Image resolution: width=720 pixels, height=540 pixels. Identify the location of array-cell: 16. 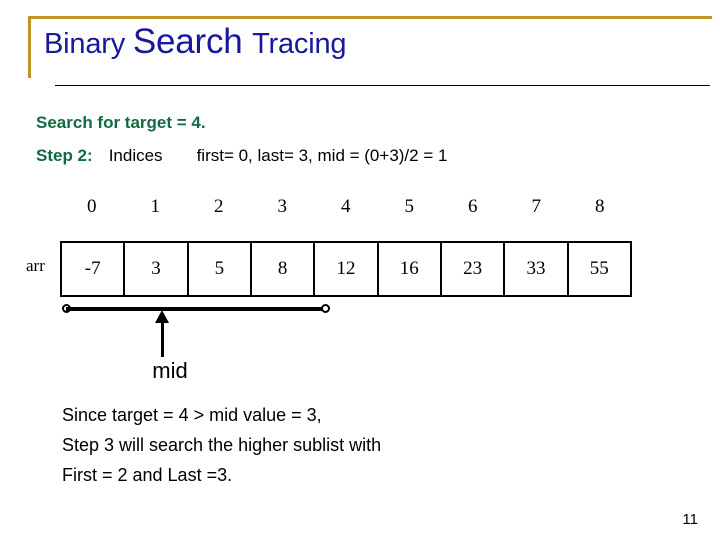
(410, 269).